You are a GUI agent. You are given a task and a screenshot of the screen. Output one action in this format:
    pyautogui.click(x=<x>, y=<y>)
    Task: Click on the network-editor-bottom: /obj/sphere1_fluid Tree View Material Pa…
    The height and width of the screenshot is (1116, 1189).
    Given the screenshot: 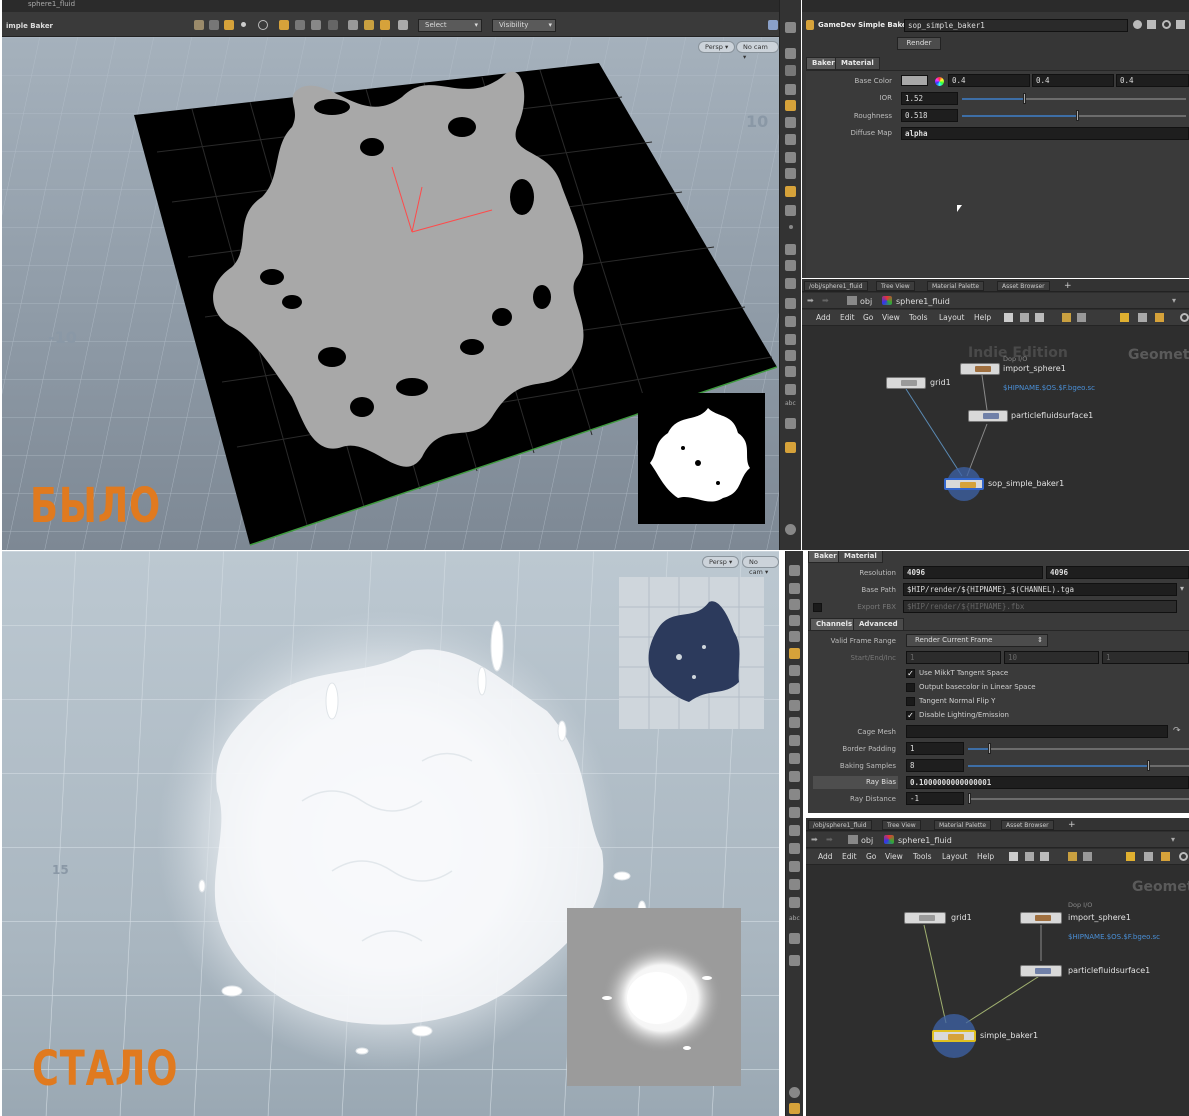 What is the action you would take?
    pyautogui.click(x=997, y=967)
    